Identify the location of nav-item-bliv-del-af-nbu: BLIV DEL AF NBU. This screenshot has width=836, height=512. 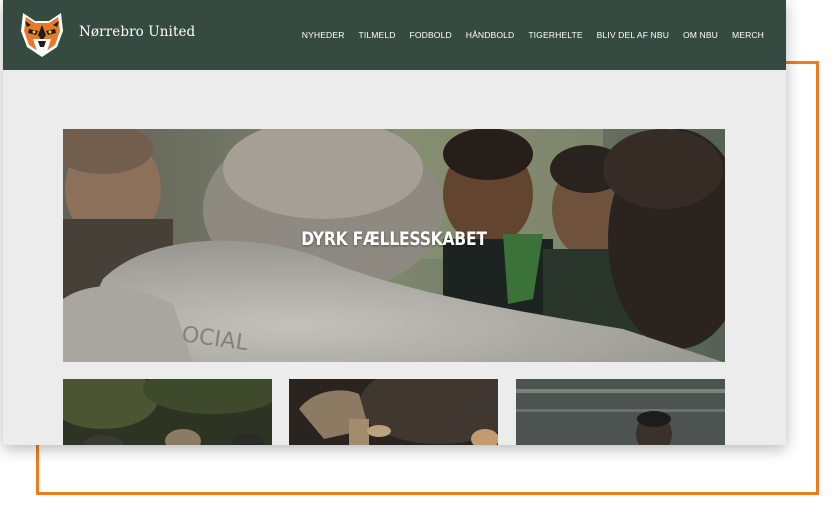
(633, 35).